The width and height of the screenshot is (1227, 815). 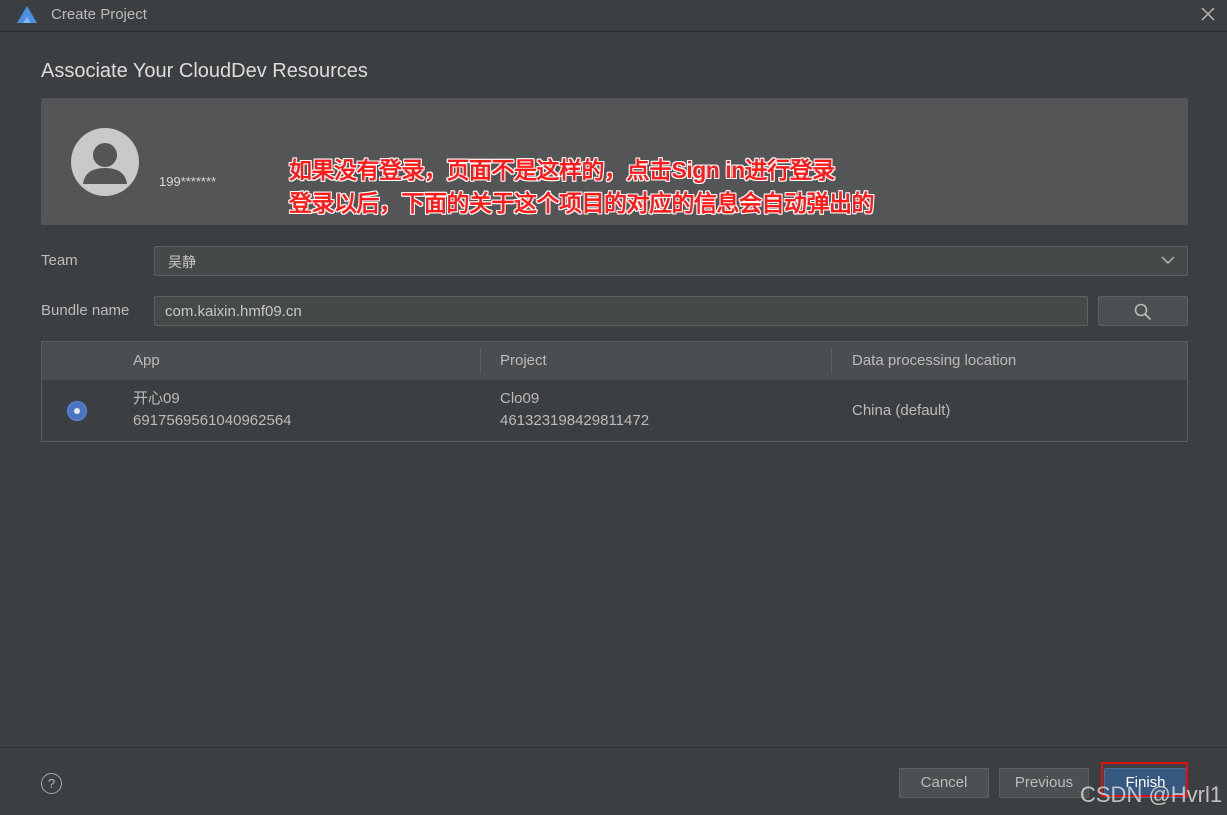 I want to click on app-id: 6917569561040962564, so click(x=212, y=420).